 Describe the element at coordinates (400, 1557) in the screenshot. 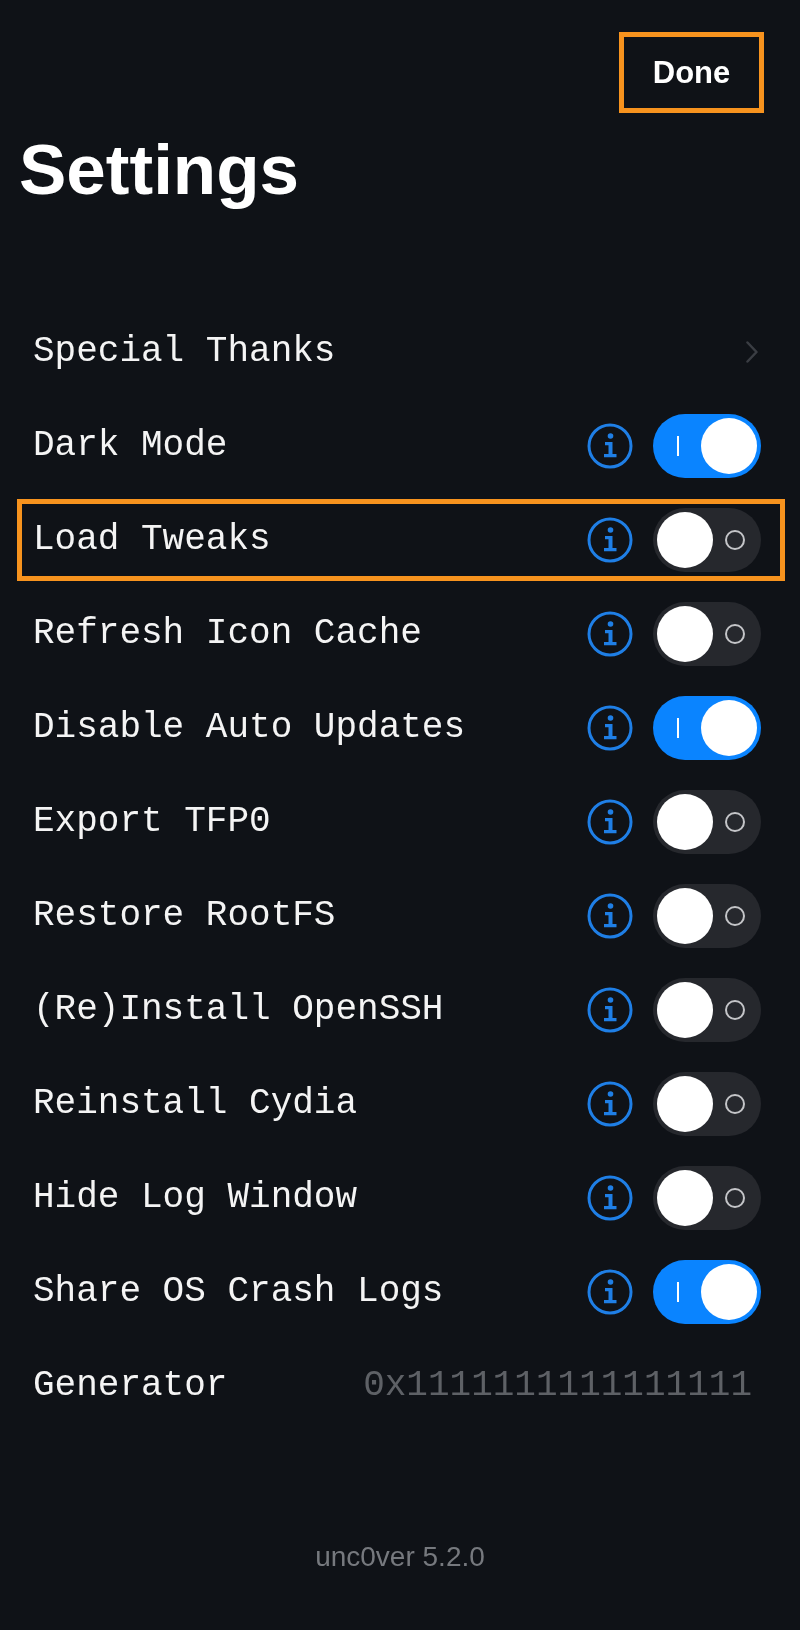

I see `version-label: unc0ver 5.2.0` at that location.